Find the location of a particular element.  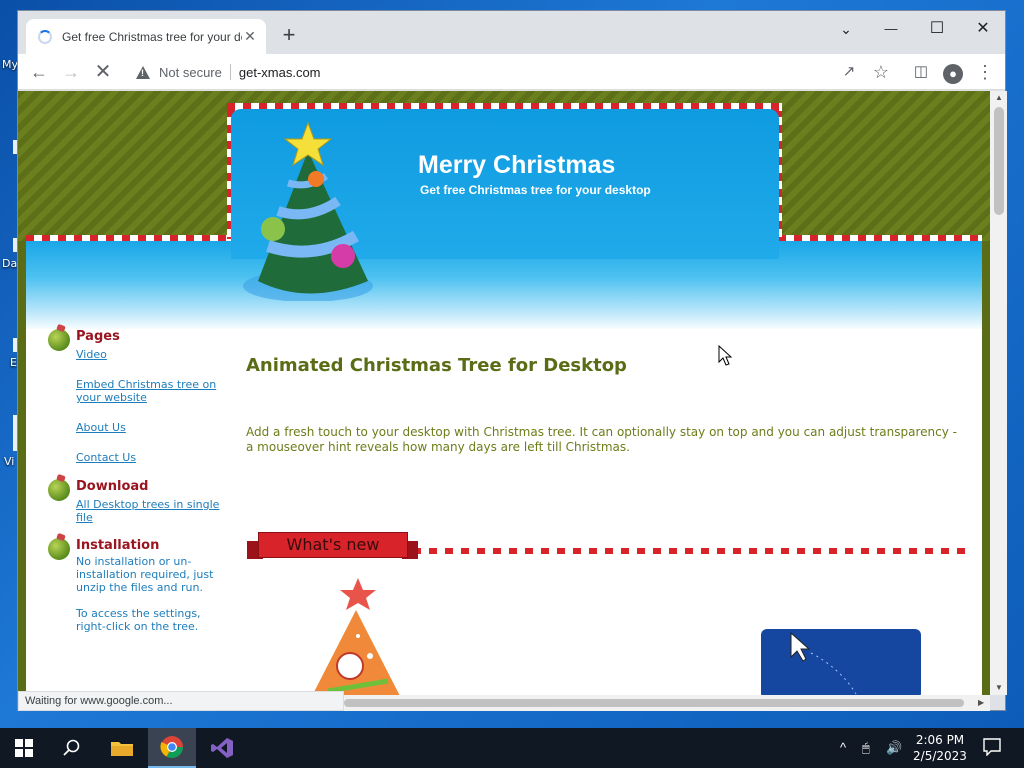

sidebar-link-about: About Us is located at coordinates (151, 427).